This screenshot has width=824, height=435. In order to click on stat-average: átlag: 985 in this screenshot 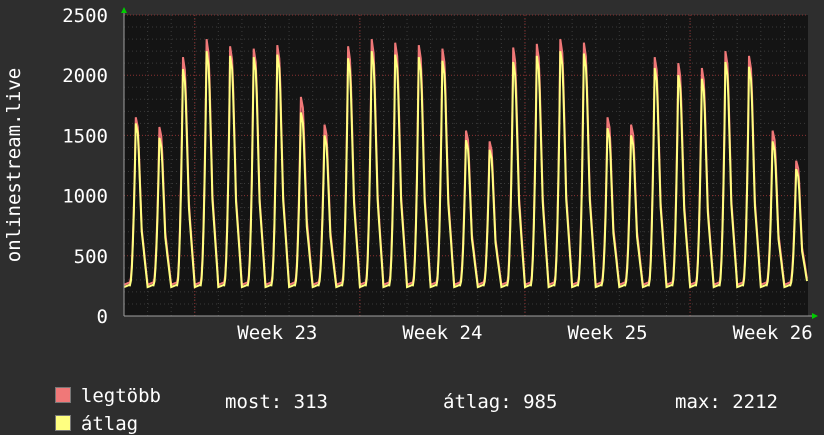, I will do `click(500, 402)`.